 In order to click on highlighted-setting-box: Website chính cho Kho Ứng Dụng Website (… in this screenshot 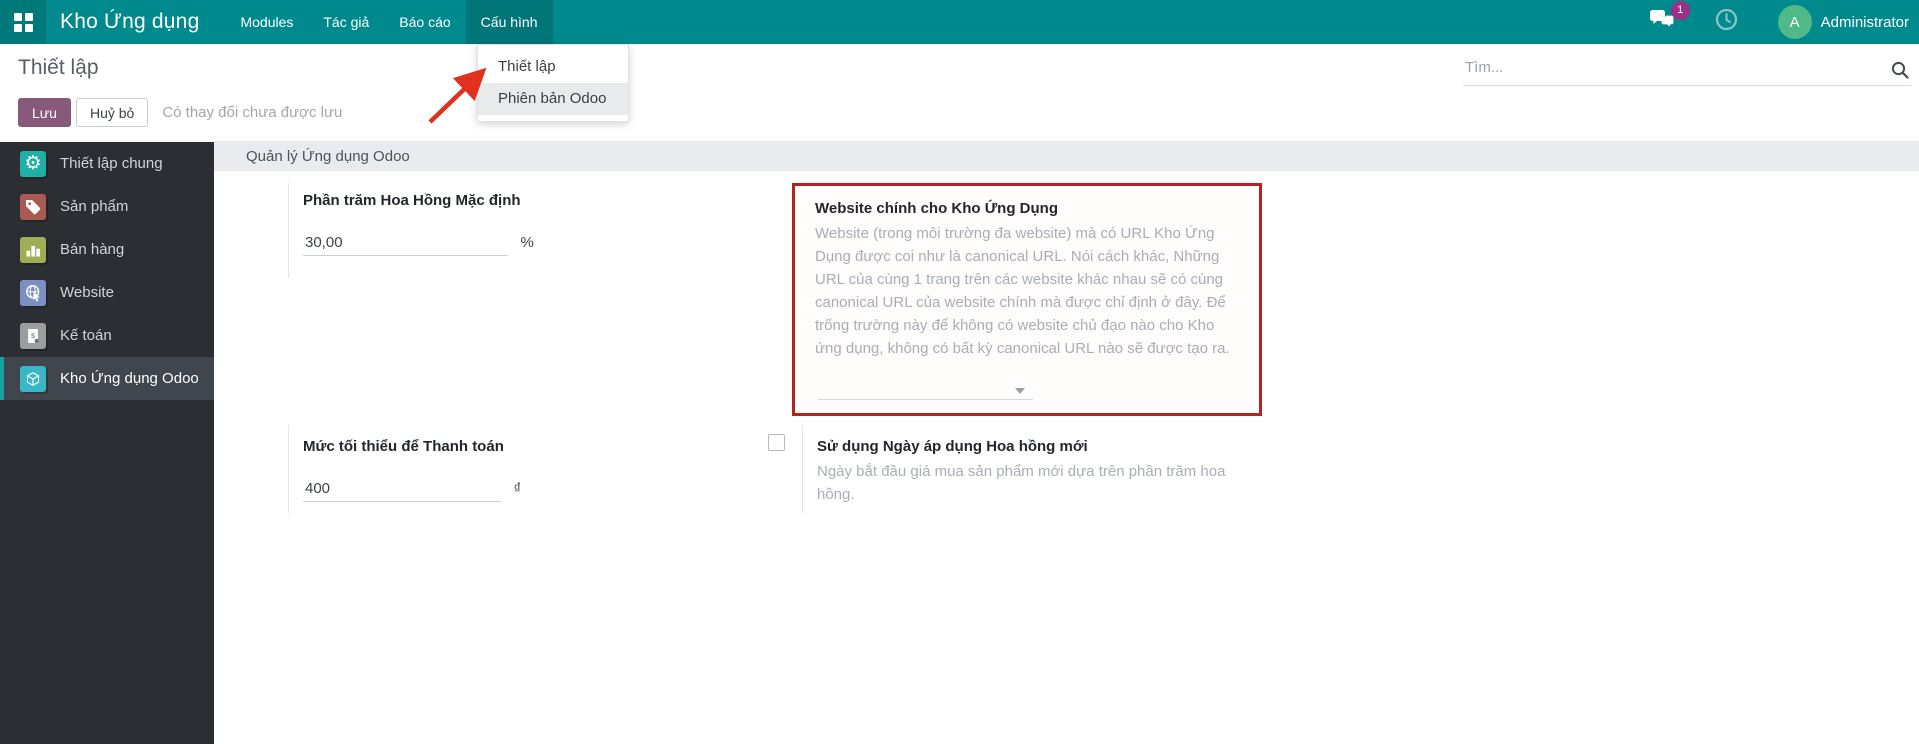, I will do `click(1027, 299)`.